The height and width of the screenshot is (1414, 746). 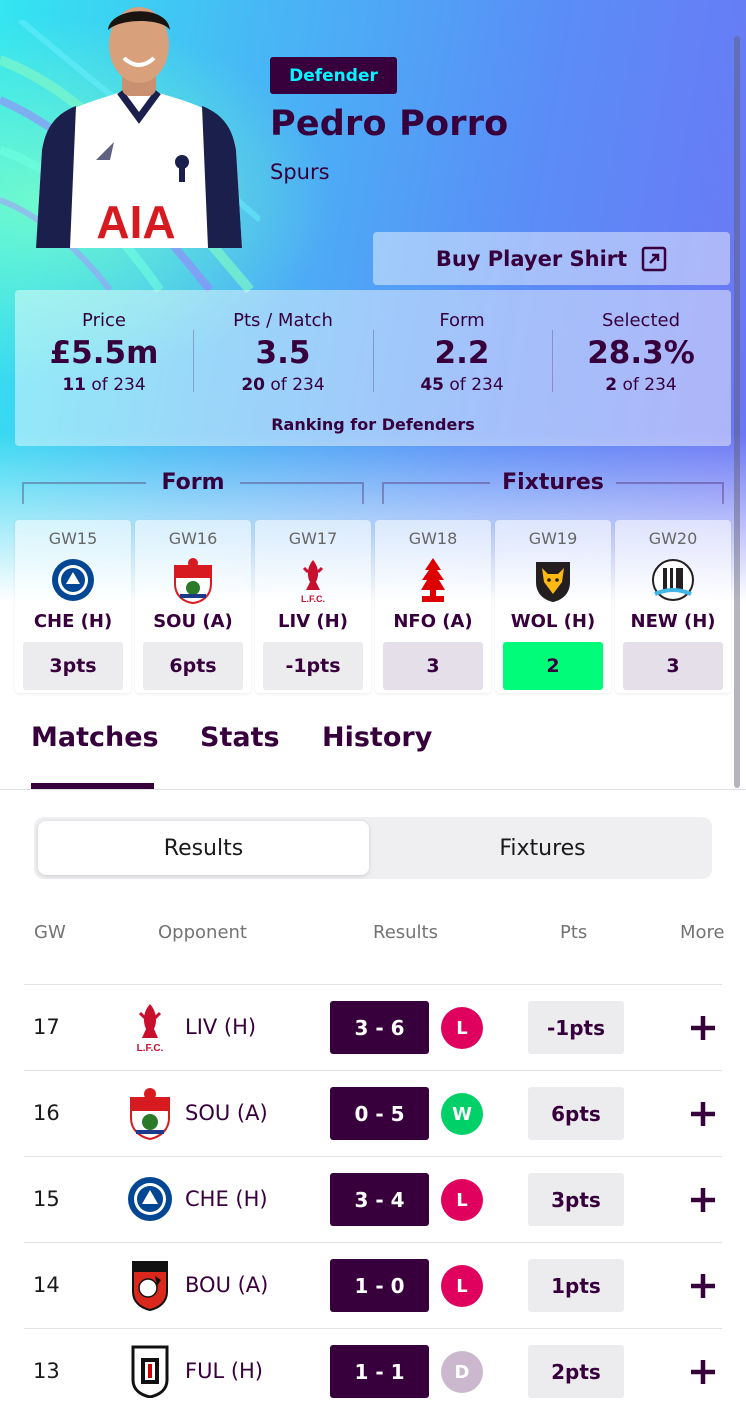 What do you see at coordinates (462, 320) in the screenshot?
I see `stat-label: Form` at bounding box center [462, 320].